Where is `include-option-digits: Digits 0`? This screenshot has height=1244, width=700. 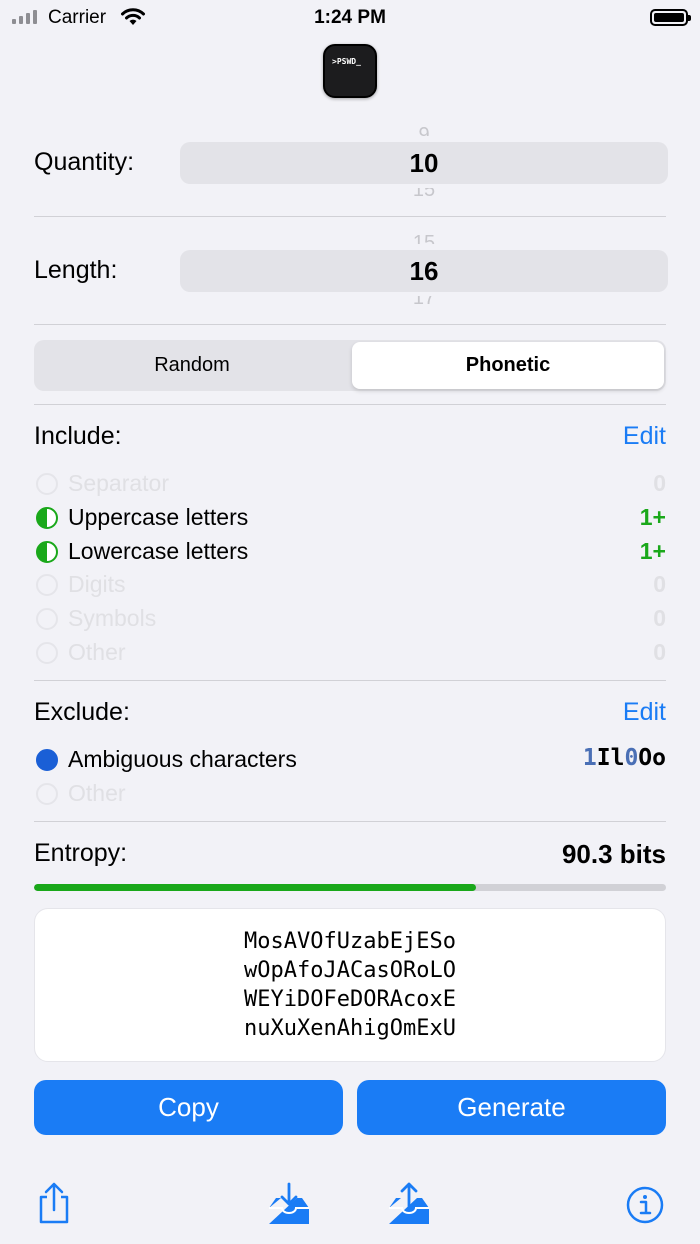 include-option-digits: Digits 0 is located at coordinates (350, 585).